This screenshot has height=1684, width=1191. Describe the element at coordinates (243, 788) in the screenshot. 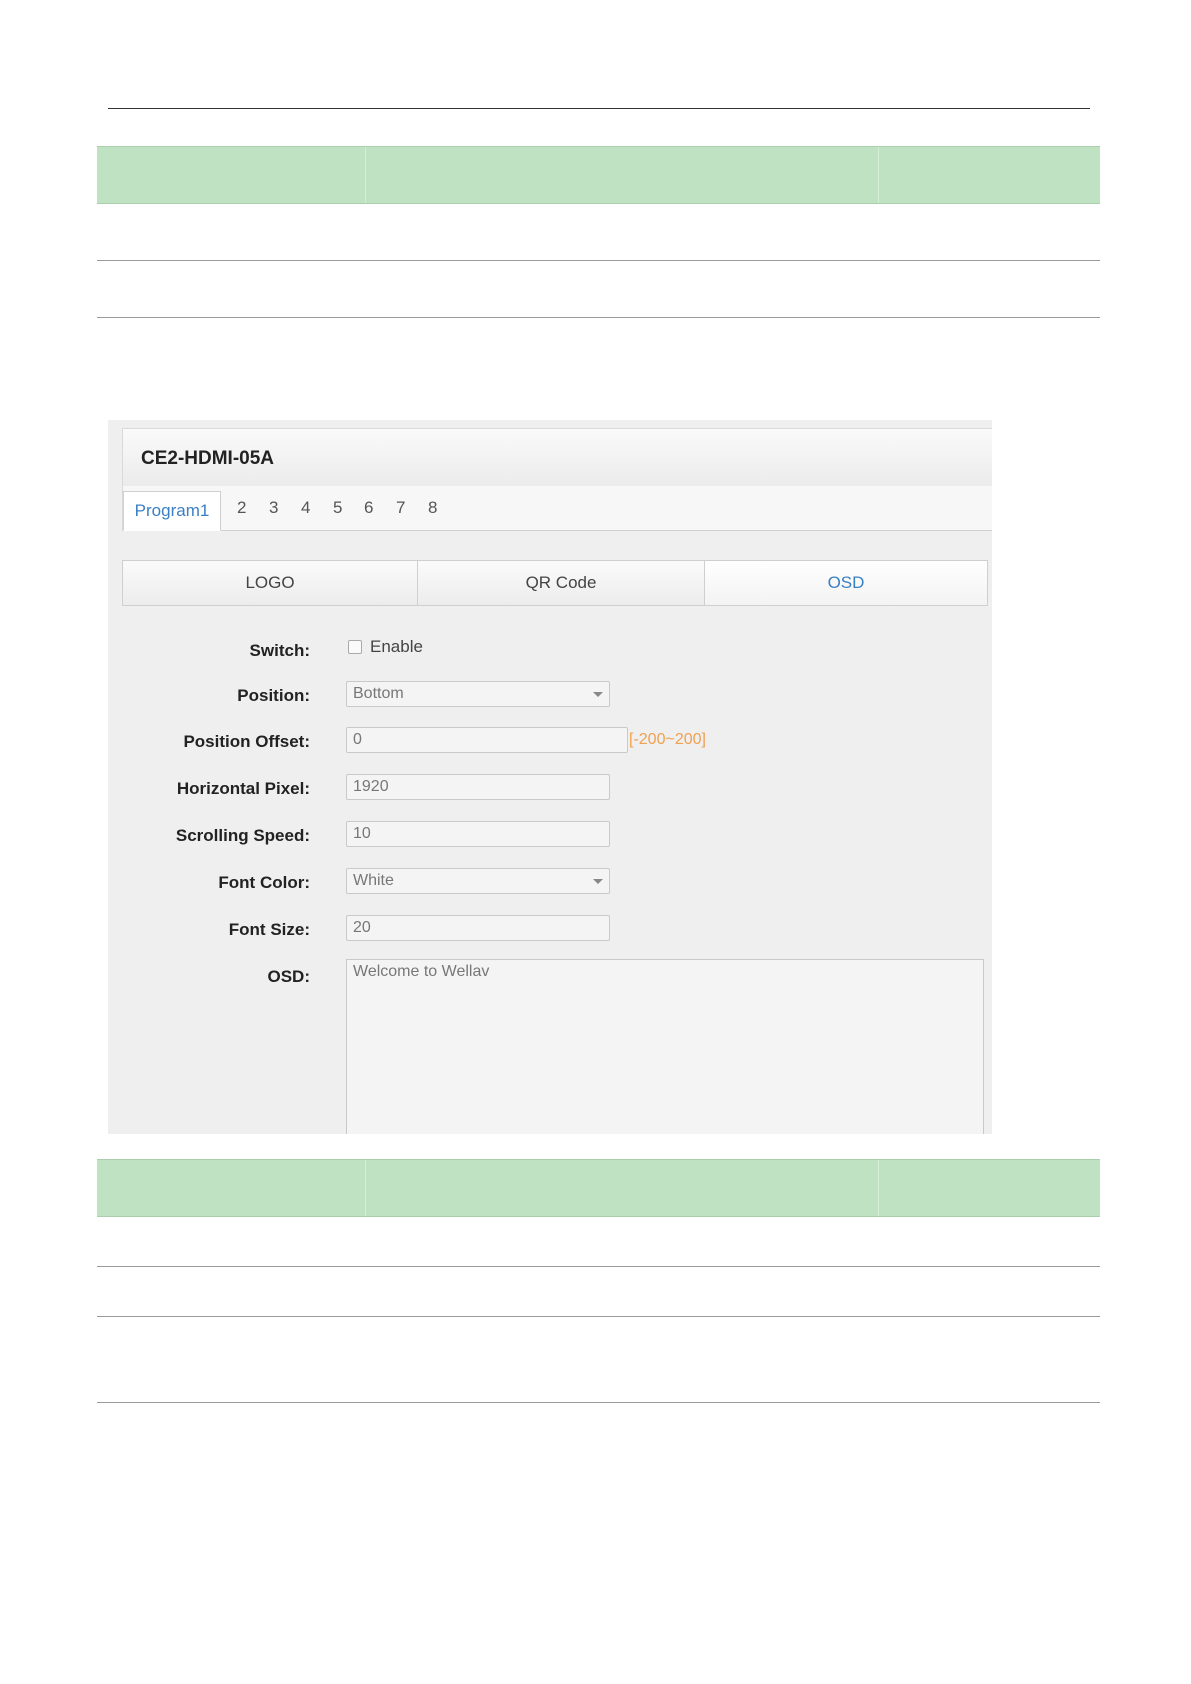

I see `horizontal-pixel-label: Horizontal Pixel:` at that location.